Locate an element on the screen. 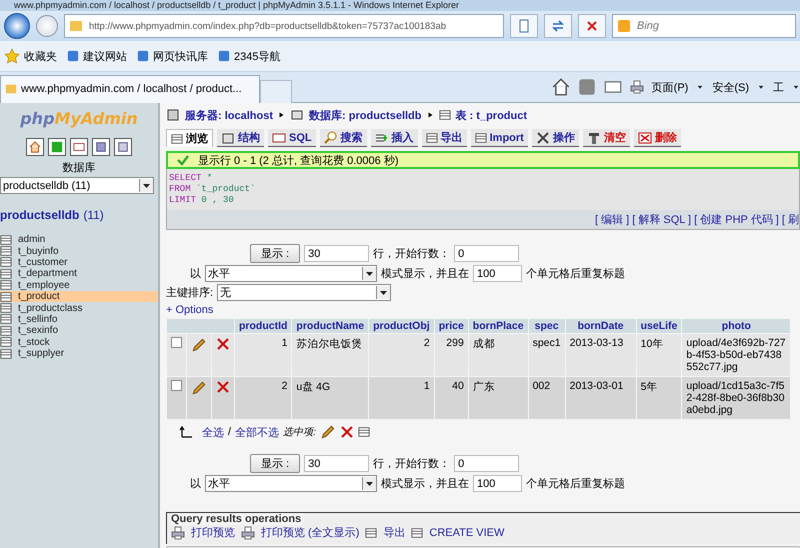 Image resolution: width=800 pixels, height=548 pixels. column-header: productName is located at coordinates (330, 326).